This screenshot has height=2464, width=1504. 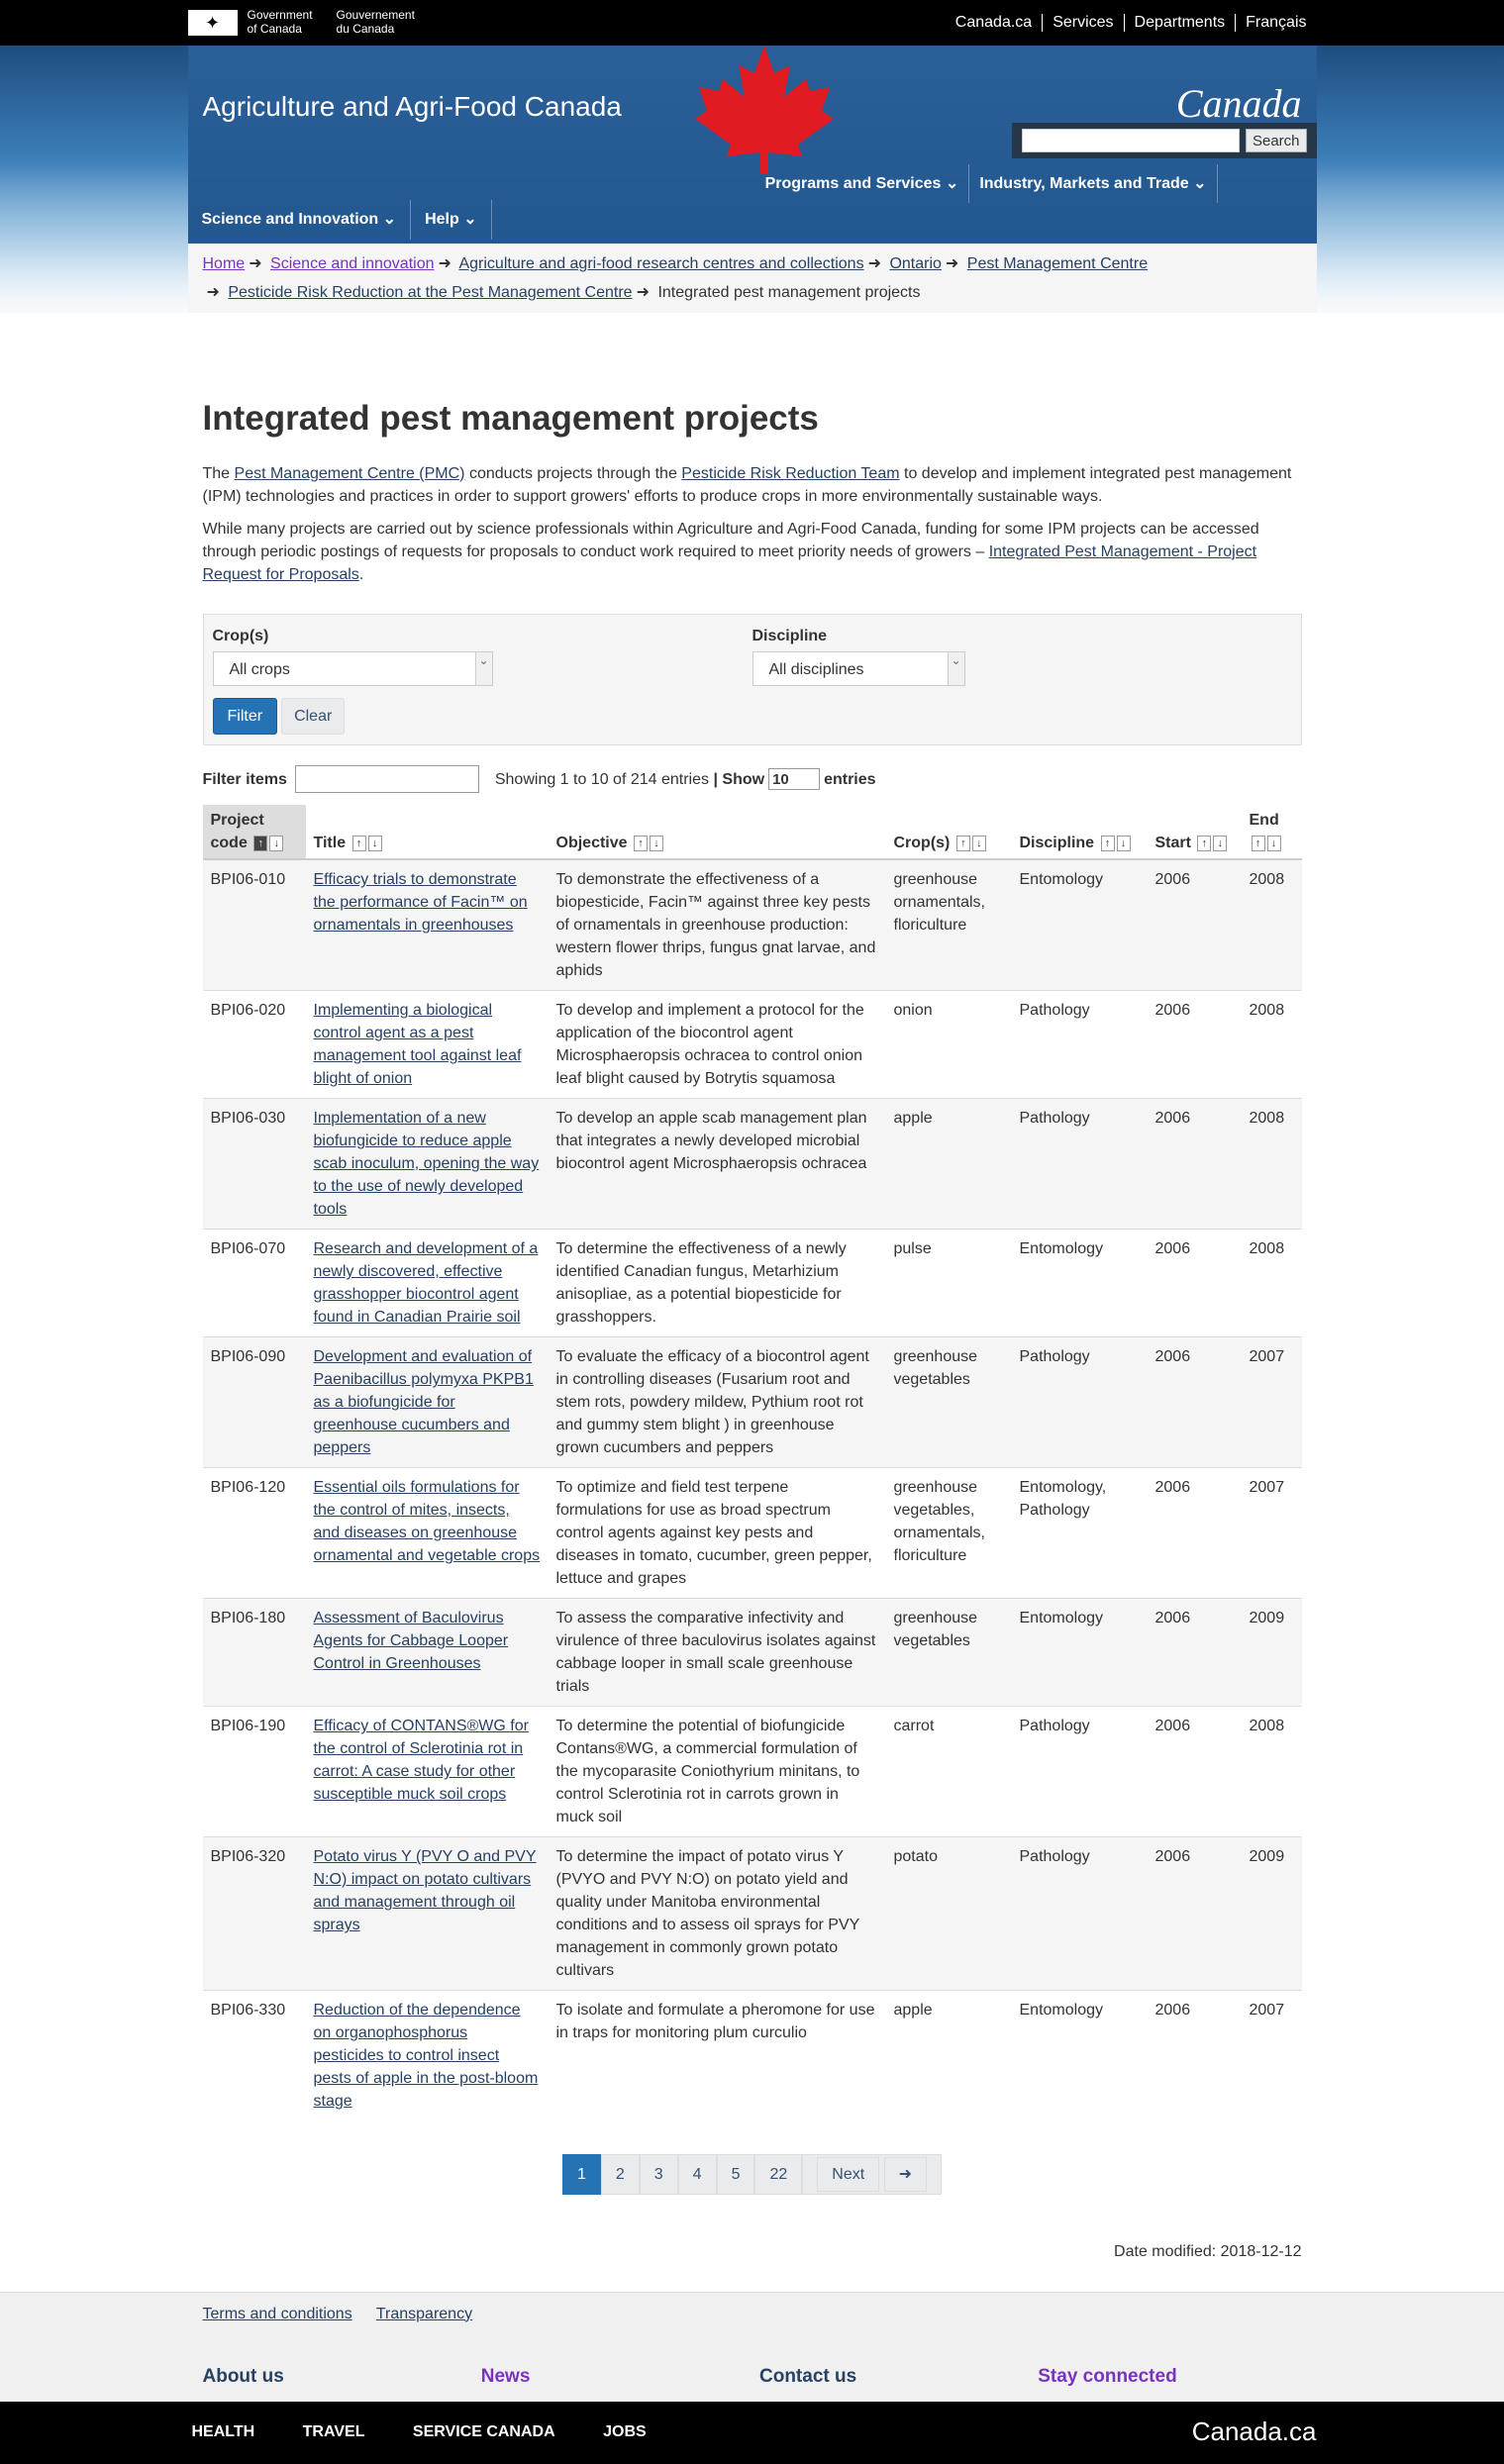 What do you see at coordinates (1276, 140) in the screenshot?
I see `search-button: Search` at bounding box center [1276, 140].